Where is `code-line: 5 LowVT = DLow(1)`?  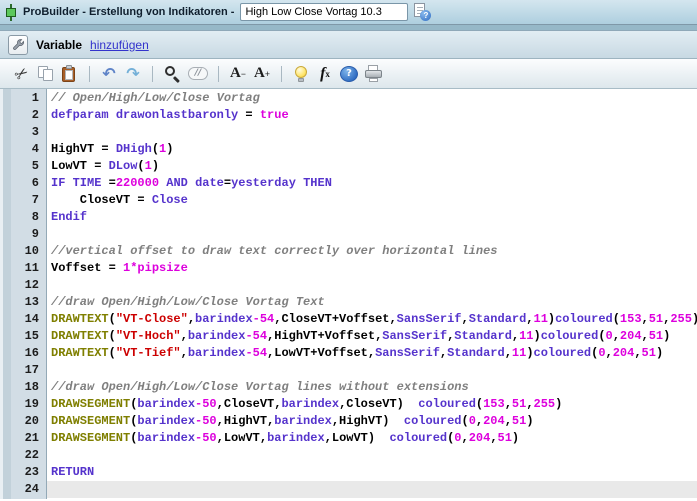 code-line: 5 LowVT = DLow(1) is located at coordinates (348, 166).